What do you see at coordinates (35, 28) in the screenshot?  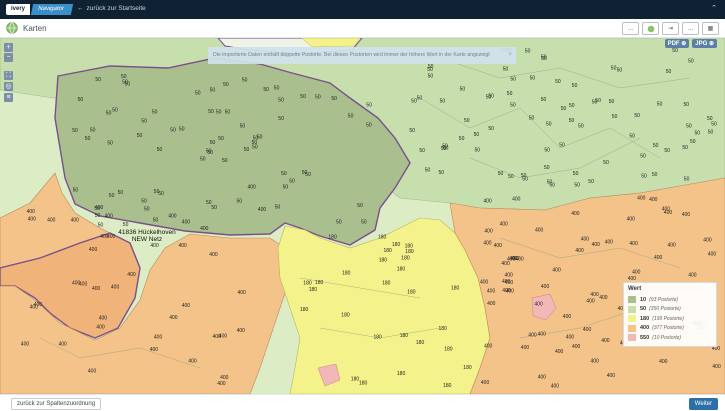 I see `page-title: Karten` at bounding box center [35, 28].